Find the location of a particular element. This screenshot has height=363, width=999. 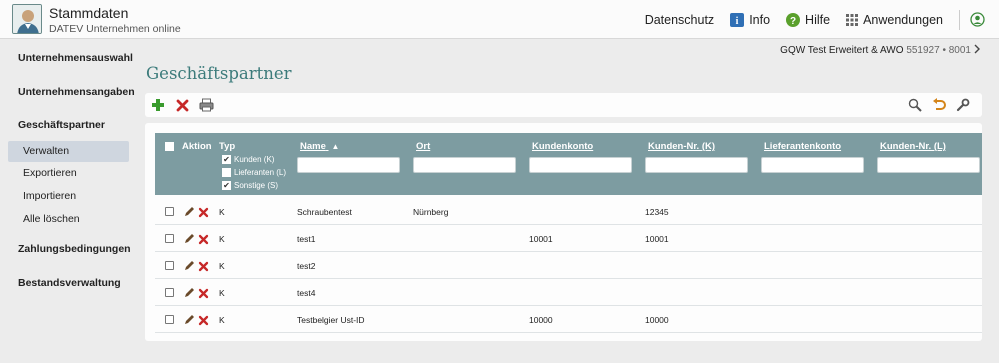

anwendungen-link: Anwendungen is located at coordinates (894, 20).